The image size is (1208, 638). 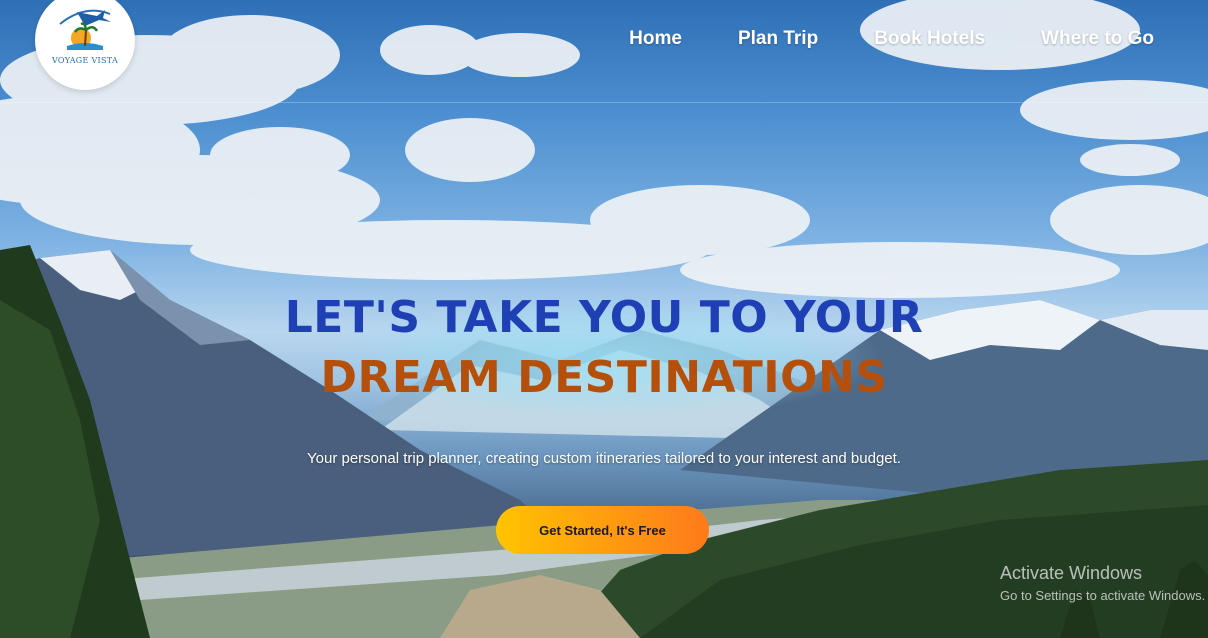 I want to click on hero-headline-line1: LET'S TAKE YOU TO YOUR, so click(x=604, y=317).